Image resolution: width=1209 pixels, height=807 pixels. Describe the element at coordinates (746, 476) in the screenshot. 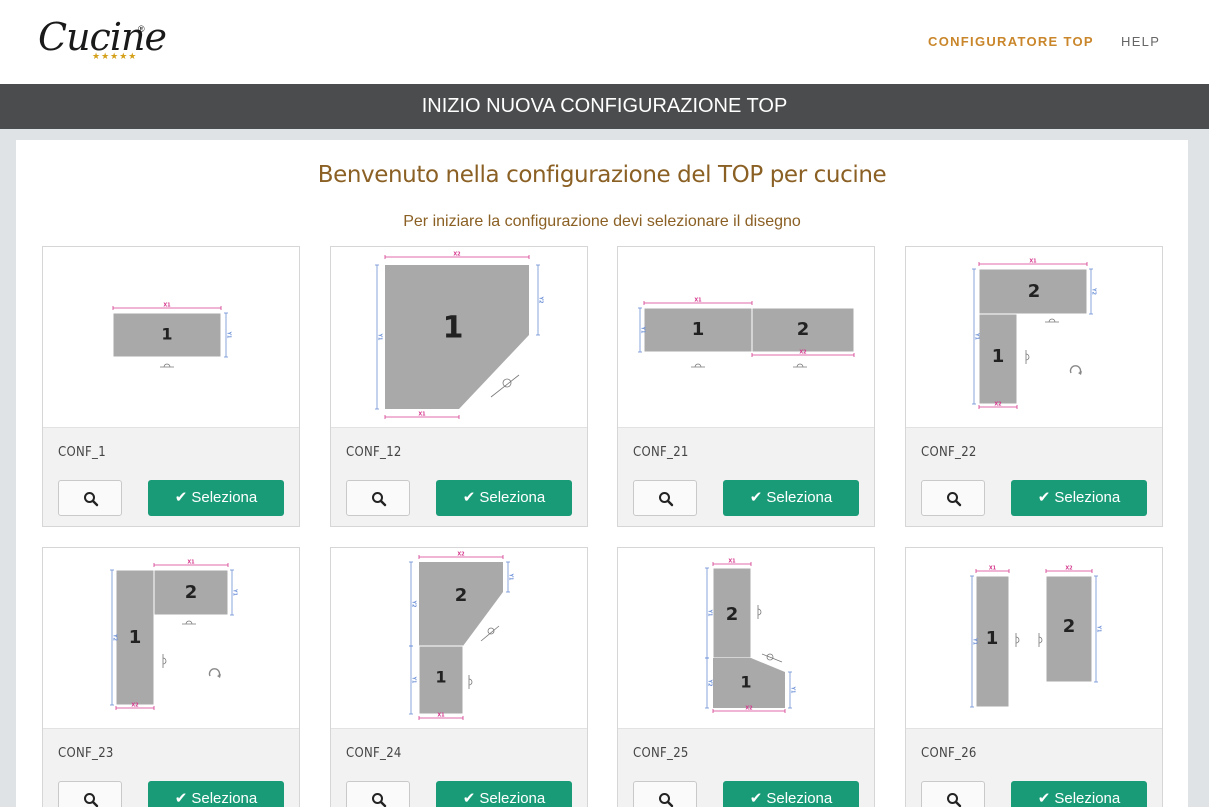

I see `card-footer: CONF_21 ✔ Seleziona` at that location.